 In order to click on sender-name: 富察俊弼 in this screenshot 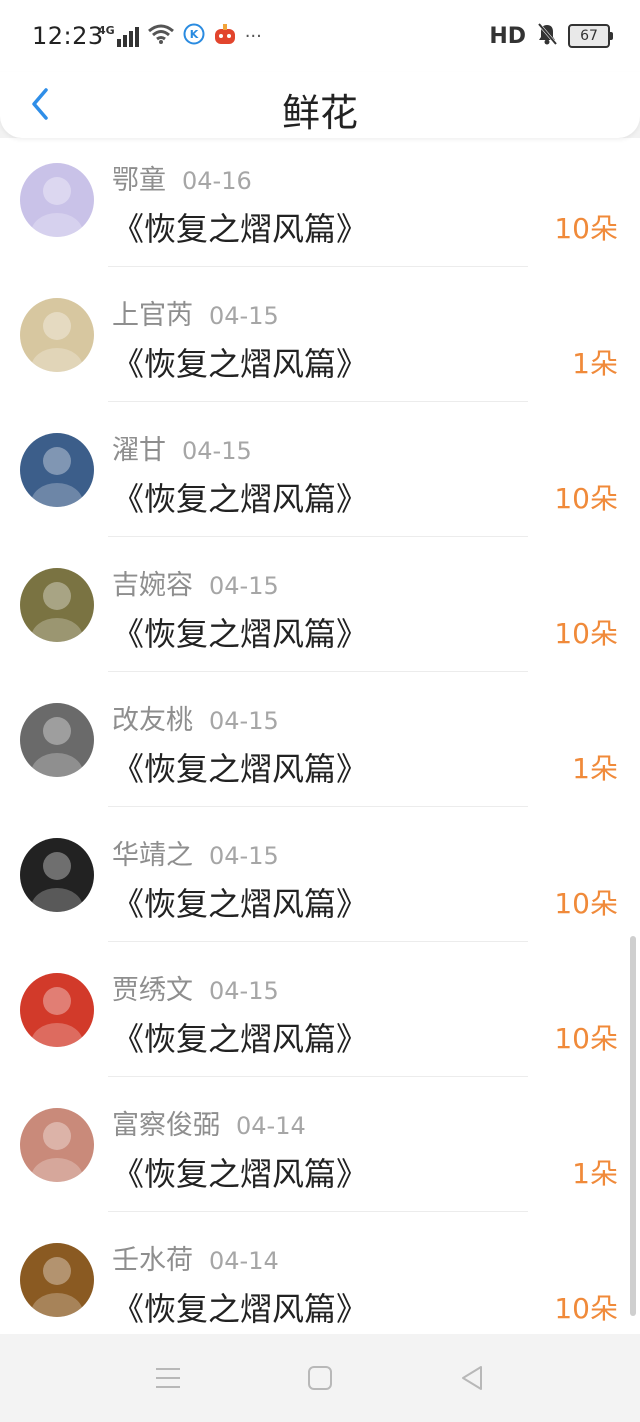, I will do `click(166, 1125)`.